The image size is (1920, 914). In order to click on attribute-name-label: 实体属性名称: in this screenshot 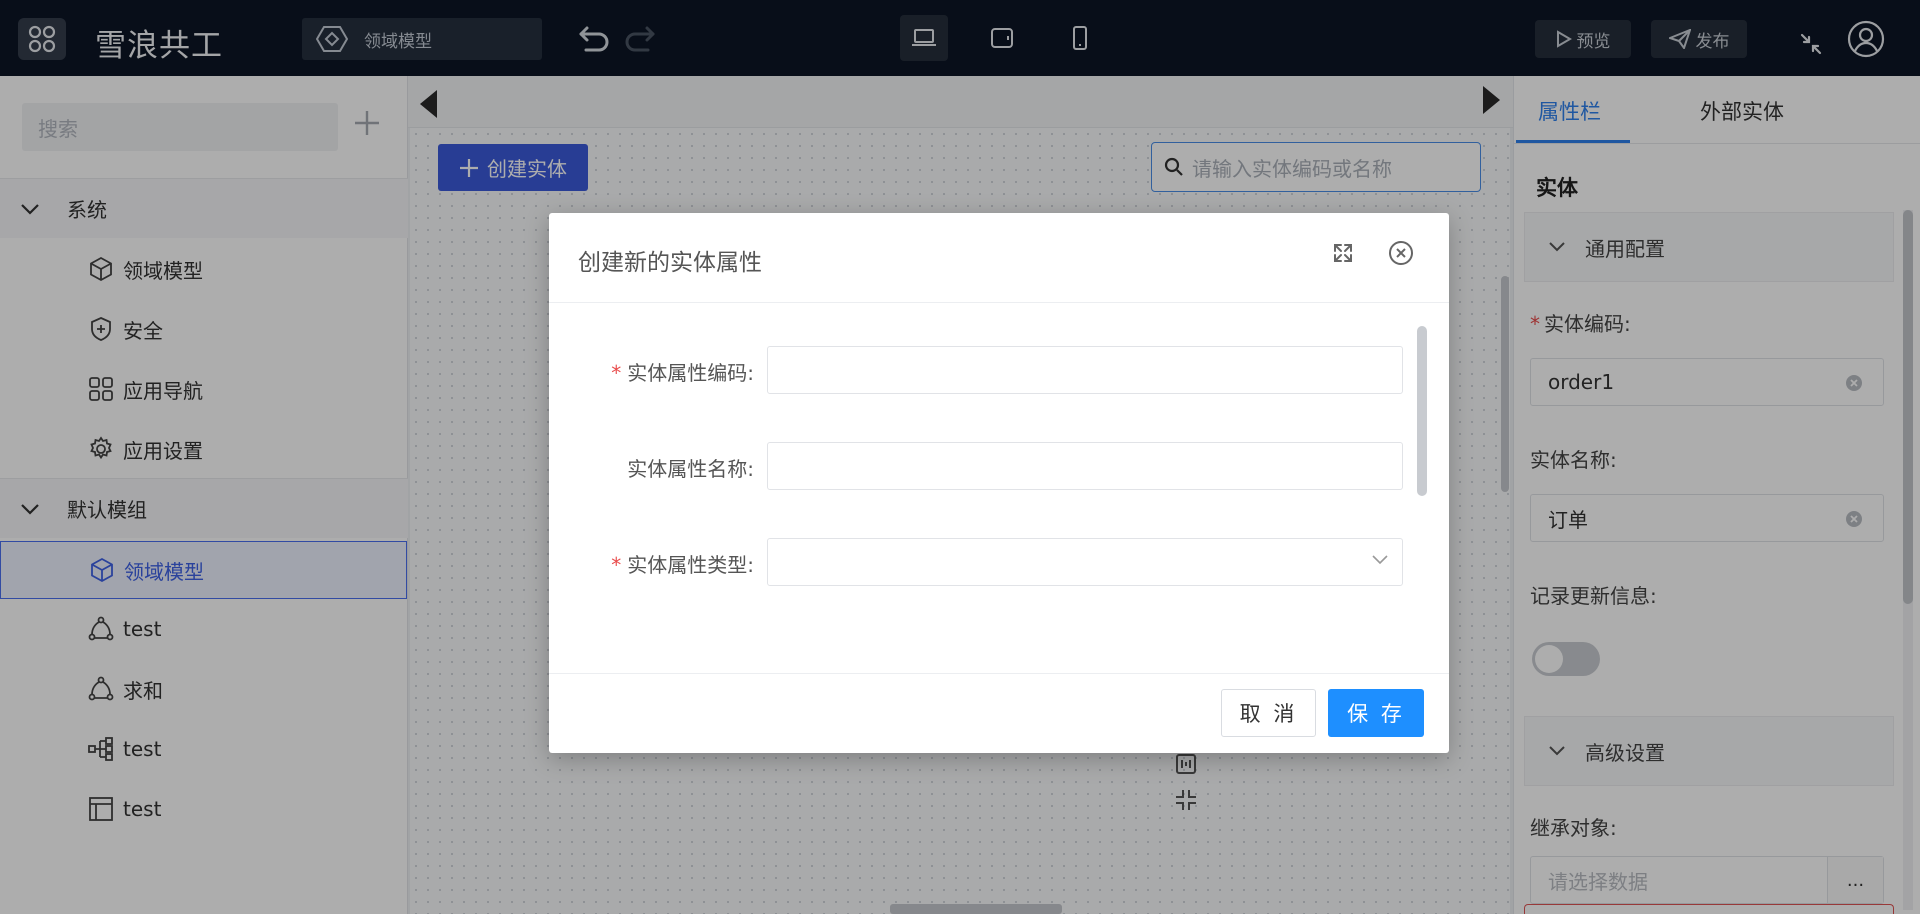, I will do `click(690, 469)`.